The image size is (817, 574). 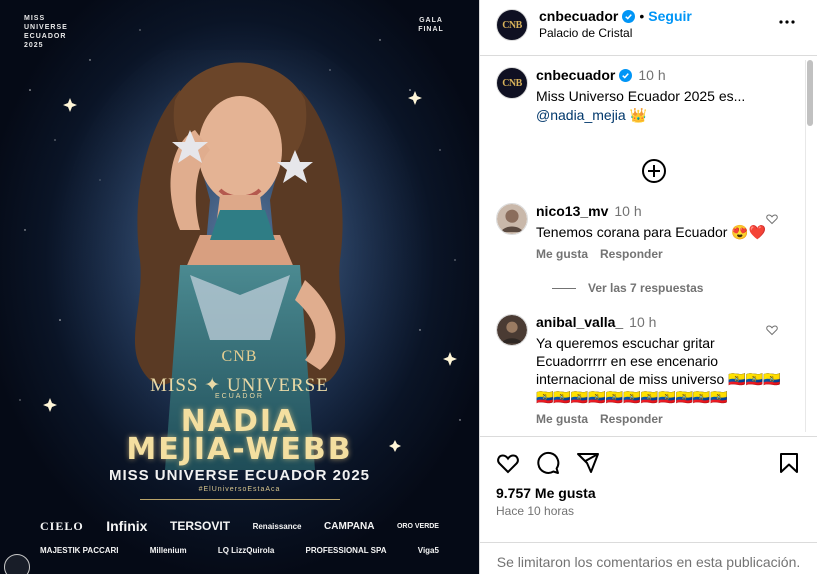 I want to click on view-replies-label: Ver las 7 respuestas, so click(x=646, y=288).